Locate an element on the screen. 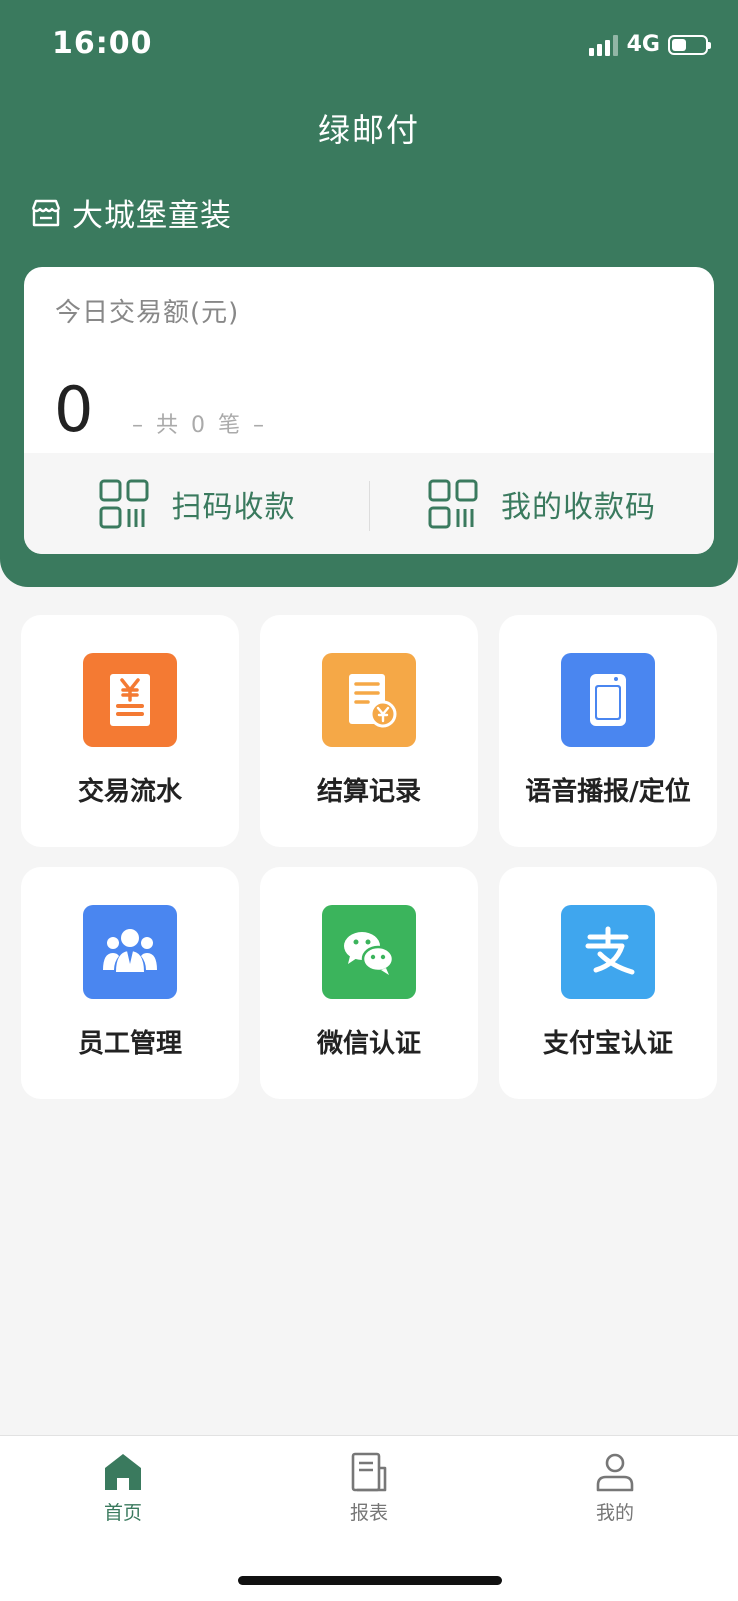 The height and width of the screenshot is (1601, 738). page-title: 绿邮付 is located at coordinates (368, 130).